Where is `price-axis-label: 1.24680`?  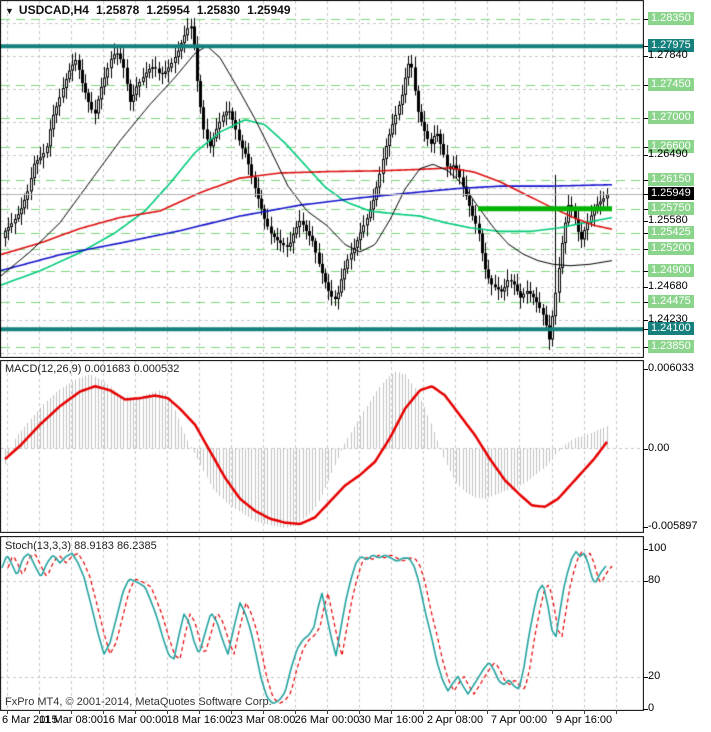
price-axis-label: 1.24680 is located at coordinates (668, 286).